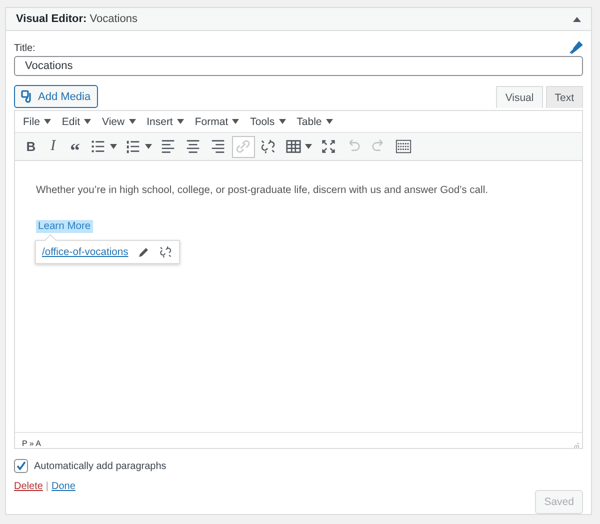 The width and height of the screenshot is (600, 524). Describe the element at coordinates (403, 146) in the screenshot. I see `toolbar-toggle-icon` at that location.